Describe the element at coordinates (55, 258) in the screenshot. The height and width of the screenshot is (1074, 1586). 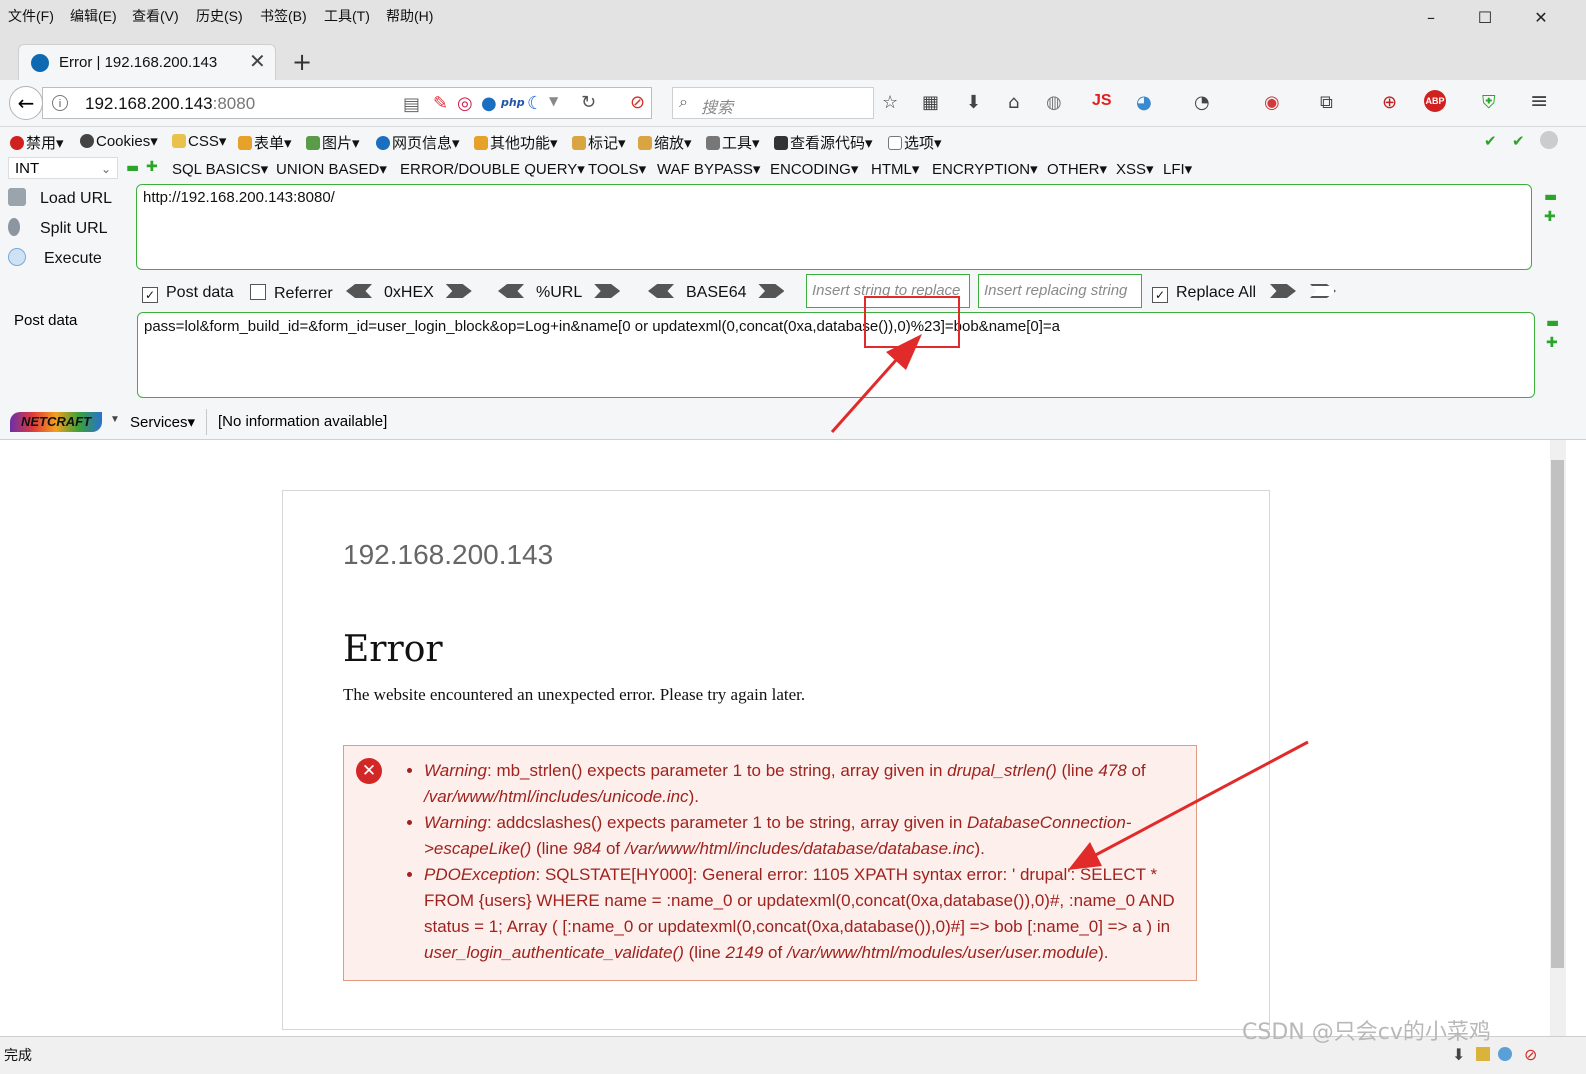
I see `execute-button: Execute` at that location.